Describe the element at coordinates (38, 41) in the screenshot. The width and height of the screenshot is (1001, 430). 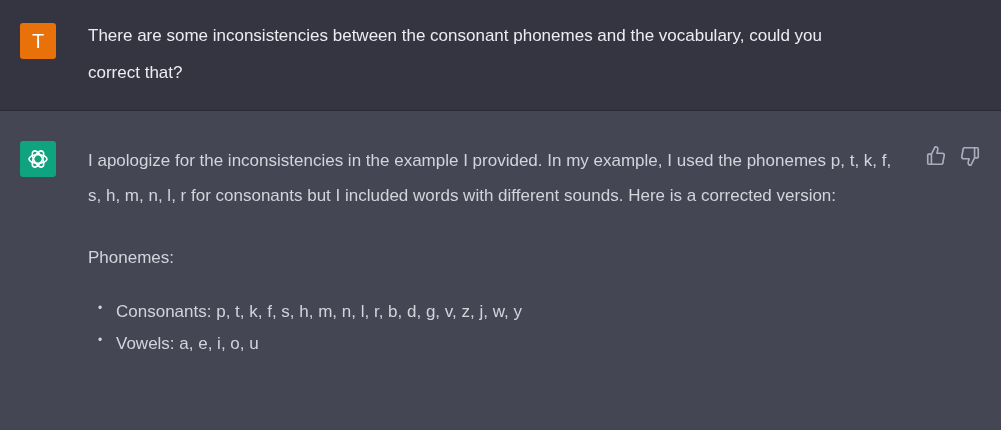
I see `user-avatar: T` at that location.